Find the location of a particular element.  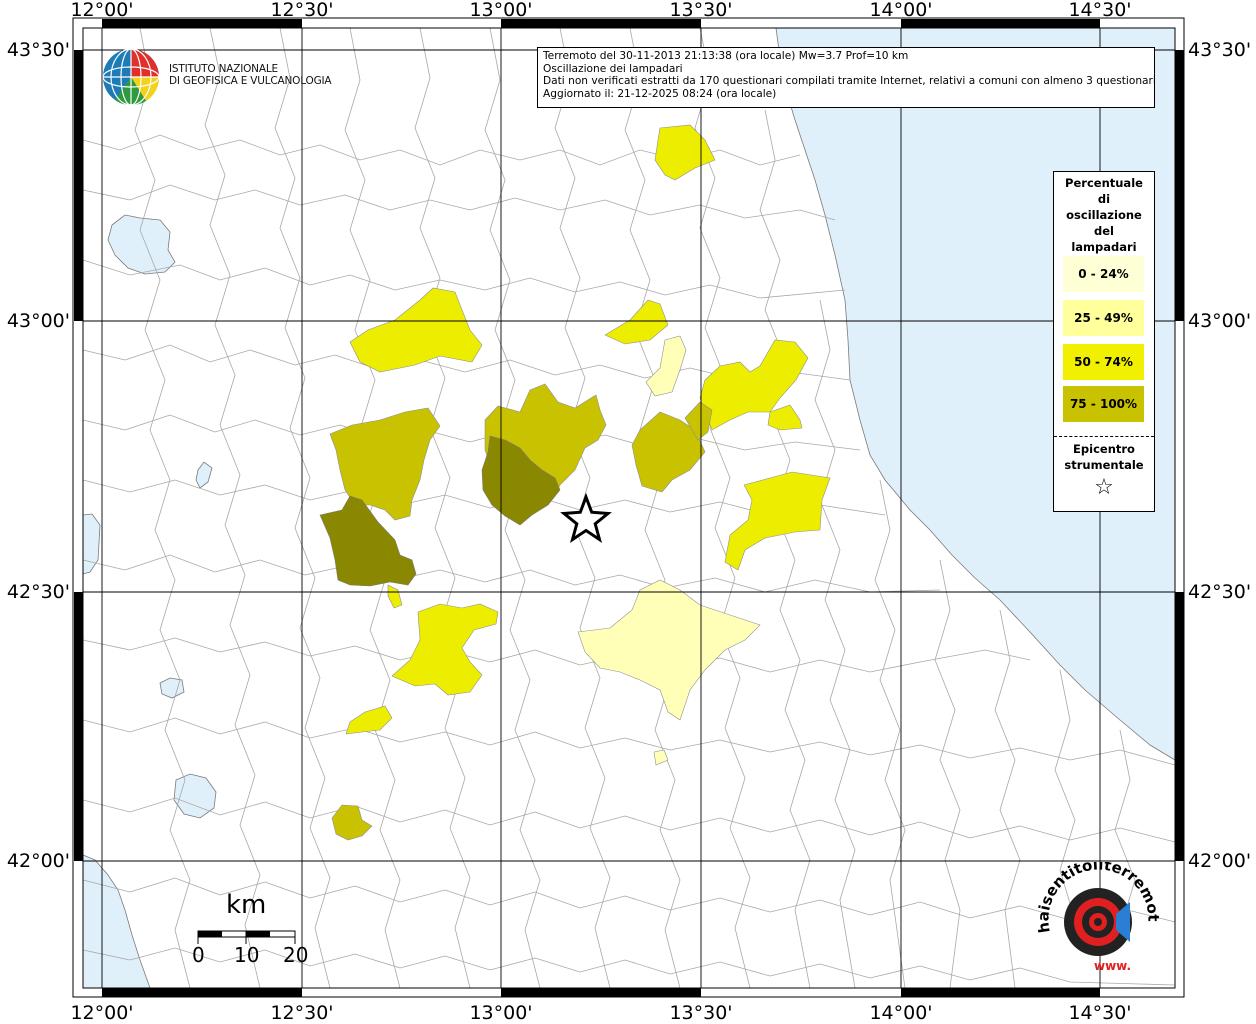

tick-bottom-5: 14°30' is located at coordinates (1099, 1013).